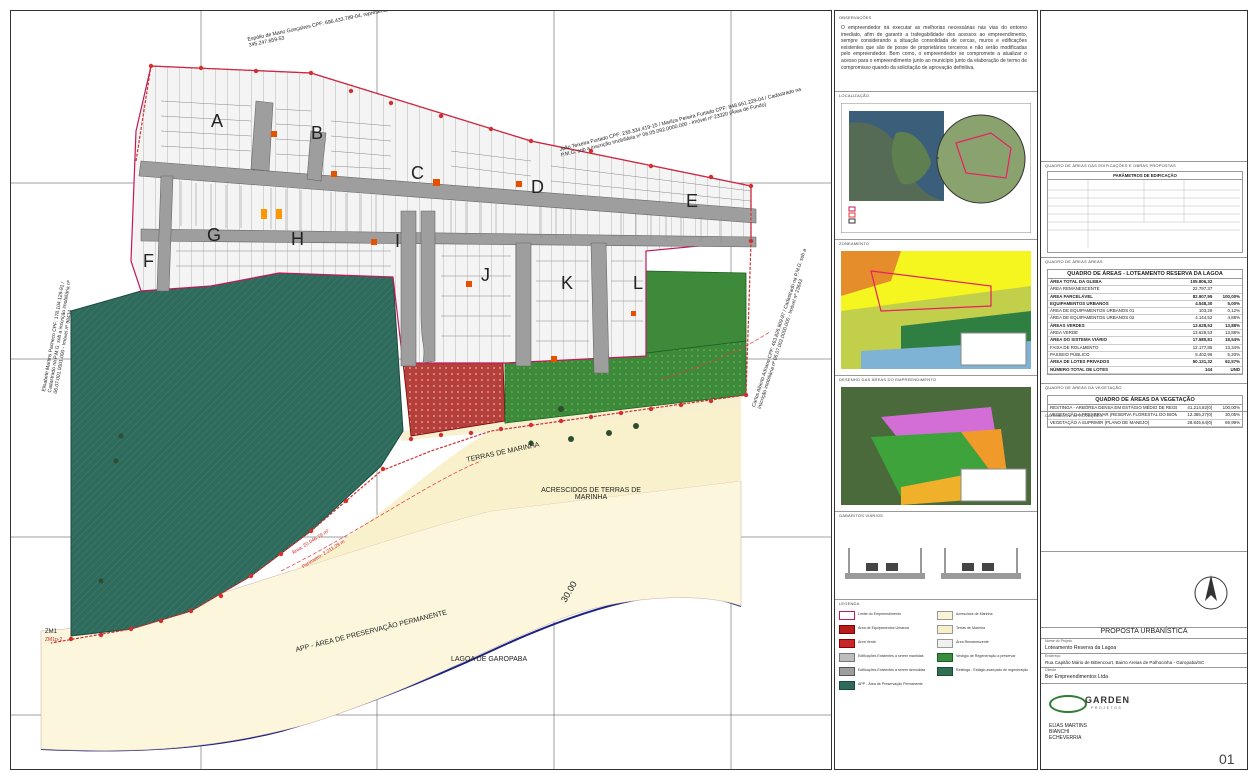  Describe the element at coordinates (1053, 656) in the screenshot. I see `endereco-label: Endereço` at that location.